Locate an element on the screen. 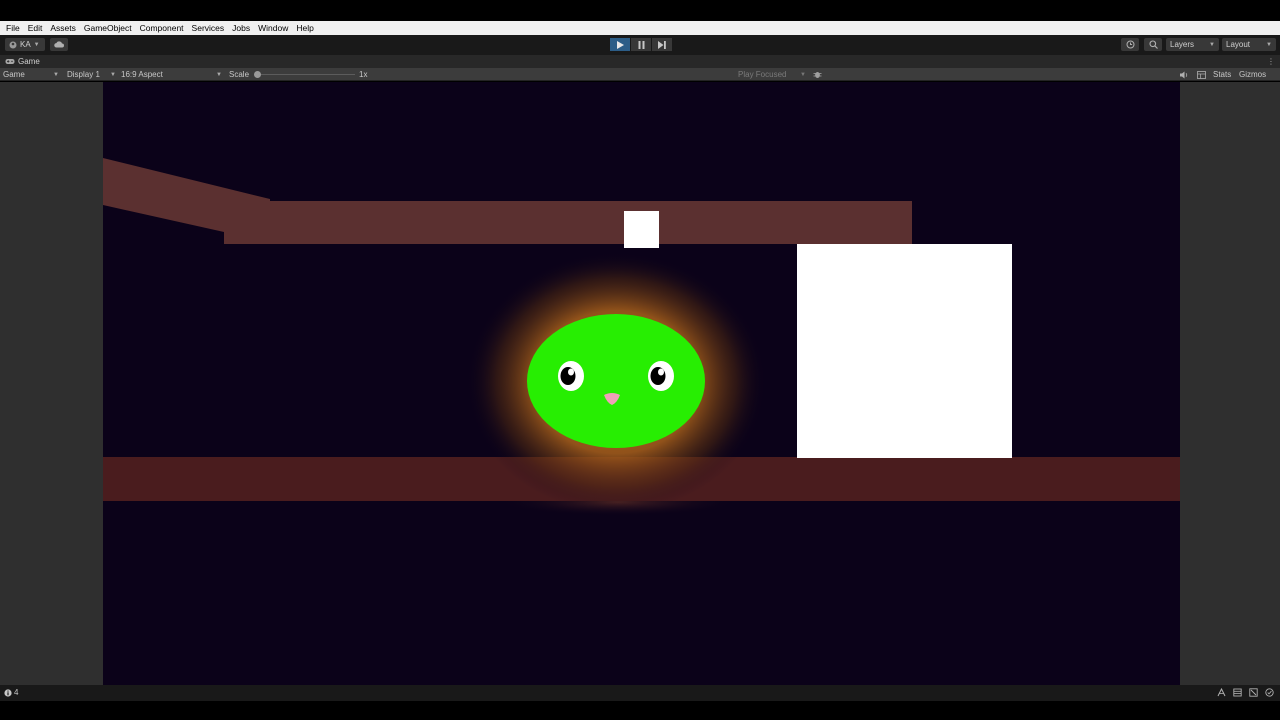  play-button is located at coordinates (620, 44).